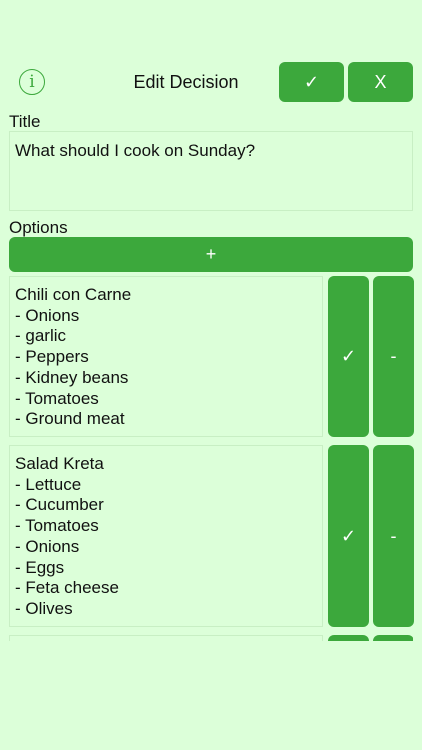 This screenshot has height=750, width=422. I want to click on close-icon: X, so click(380, 81).